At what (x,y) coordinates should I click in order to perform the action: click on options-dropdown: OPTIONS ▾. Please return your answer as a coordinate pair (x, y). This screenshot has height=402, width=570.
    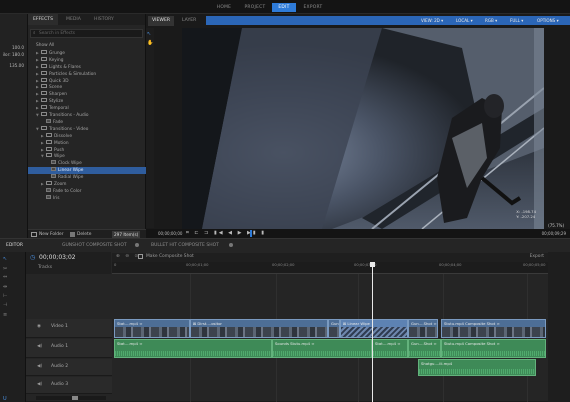
    Looking at the image, I should click on (548, 20).